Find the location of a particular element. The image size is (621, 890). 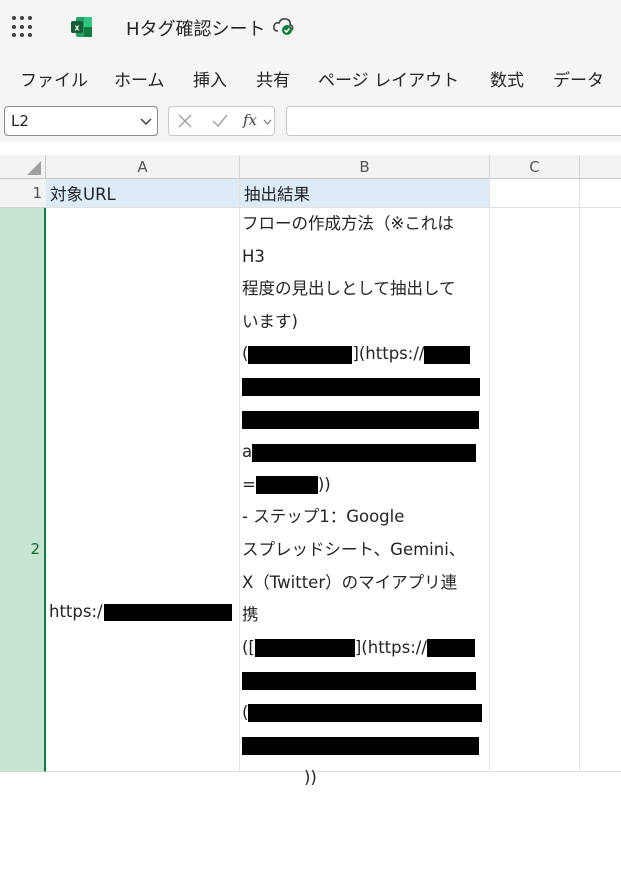

svg-text: x is located at coordinates (76, 28).